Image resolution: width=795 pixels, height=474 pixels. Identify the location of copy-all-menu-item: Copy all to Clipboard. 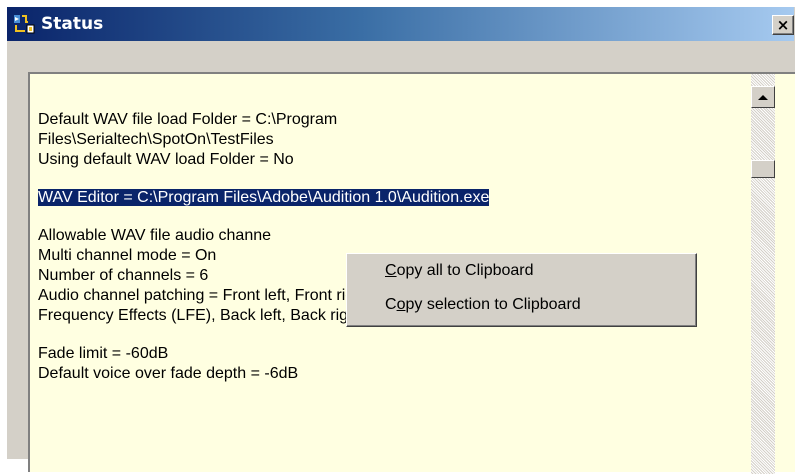
(459, 271).